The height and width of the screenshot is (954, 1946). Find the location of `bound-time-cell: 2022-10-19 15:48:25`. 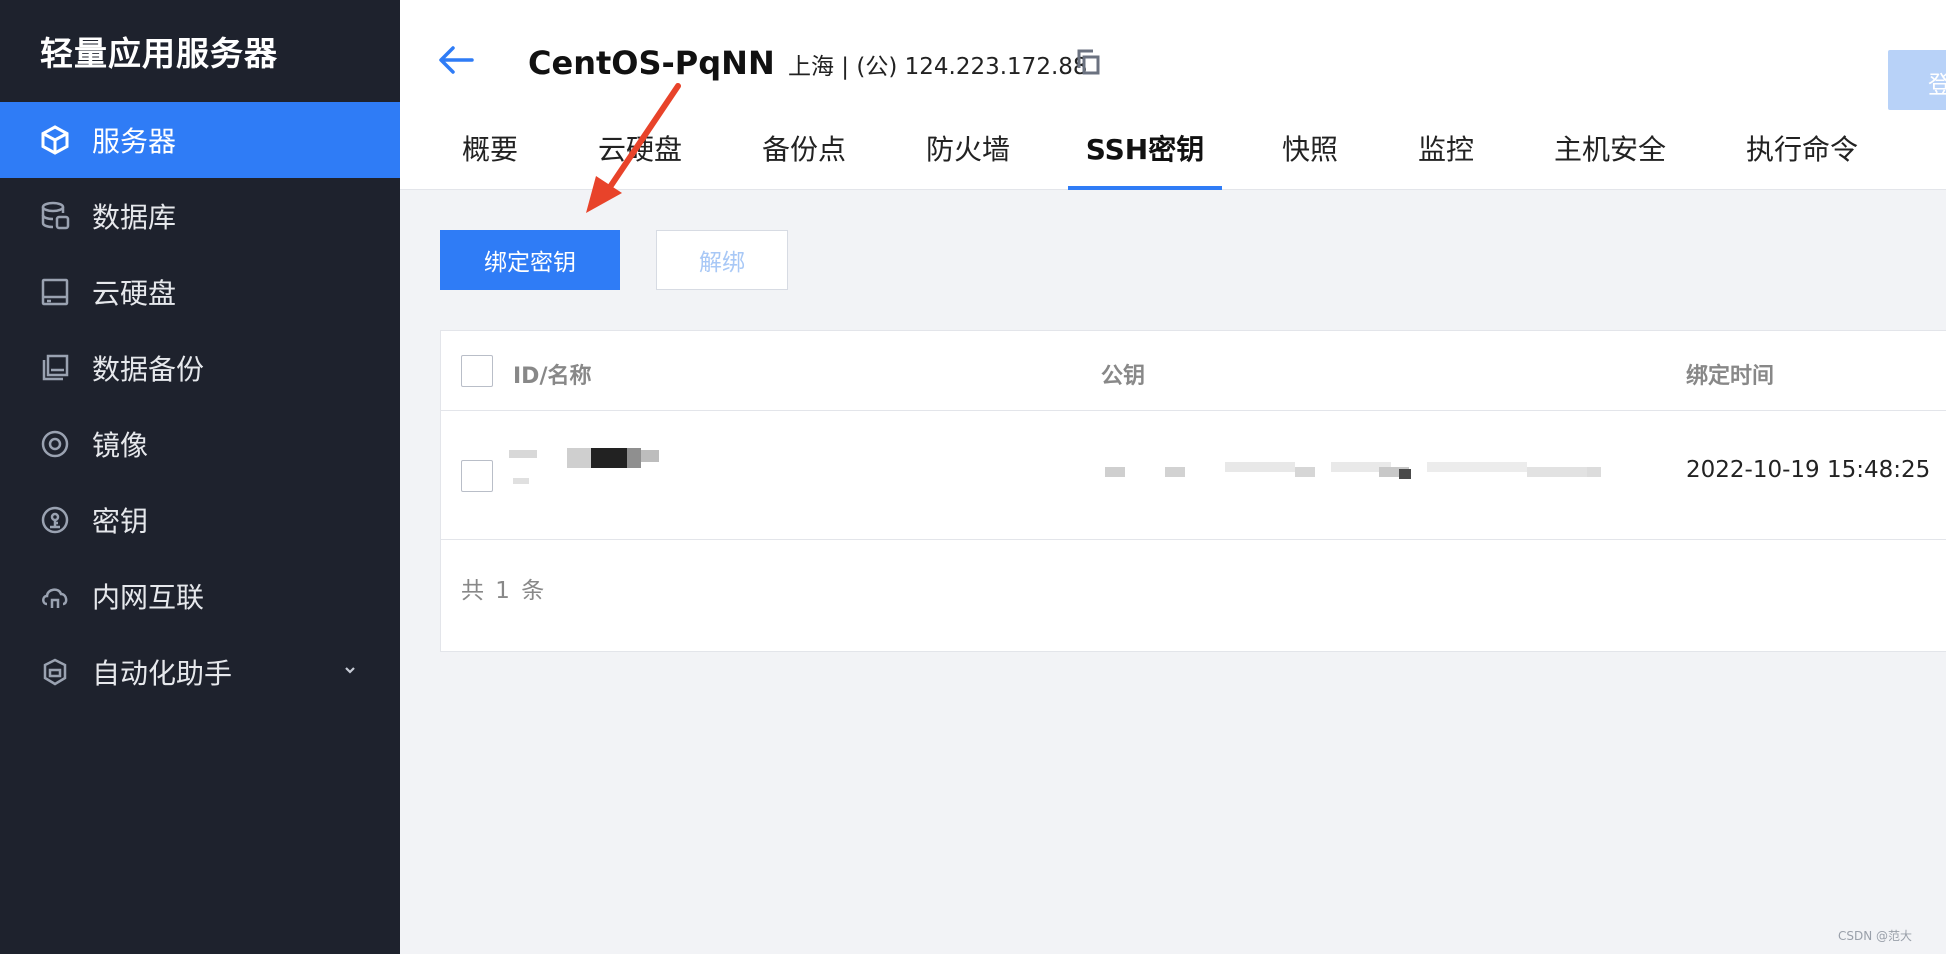

bound-time-cell: 2022-10-19 15:48:25 is located at coordinates (1808, 470).